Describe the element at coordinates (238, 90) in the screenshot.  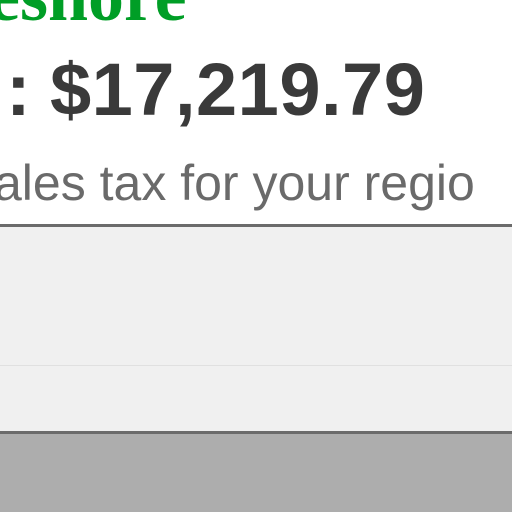
I see `total-price: $17,219.79` at that location.